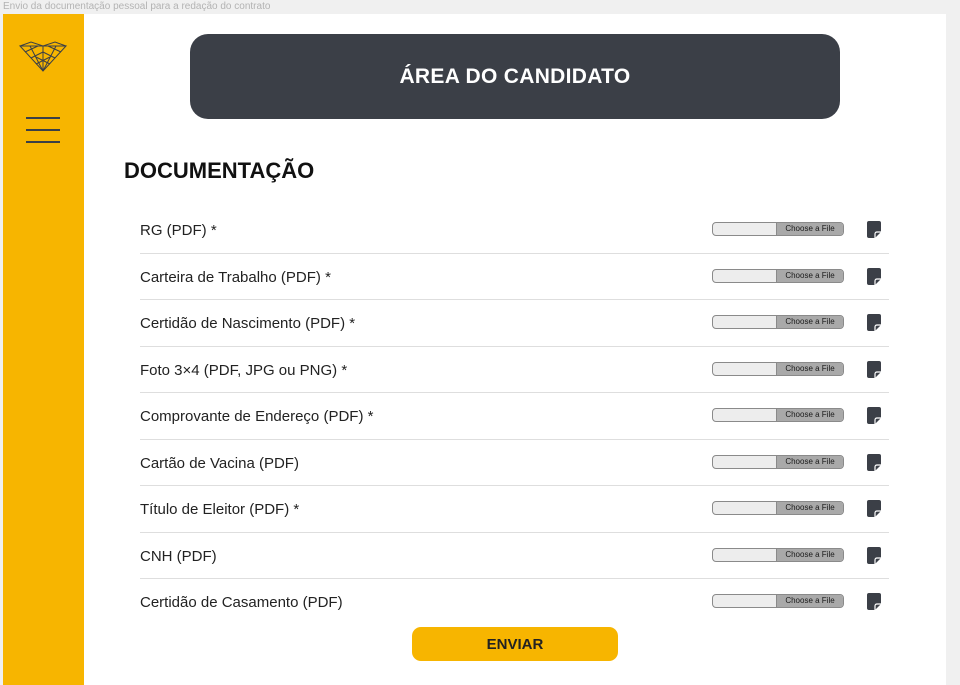 The height and width of the screenshot is (685, 960). Describe the element at coordinates (241, 602) in the screenshot. I see `document-label: Certidão de Casamento (PDF)` at that location.